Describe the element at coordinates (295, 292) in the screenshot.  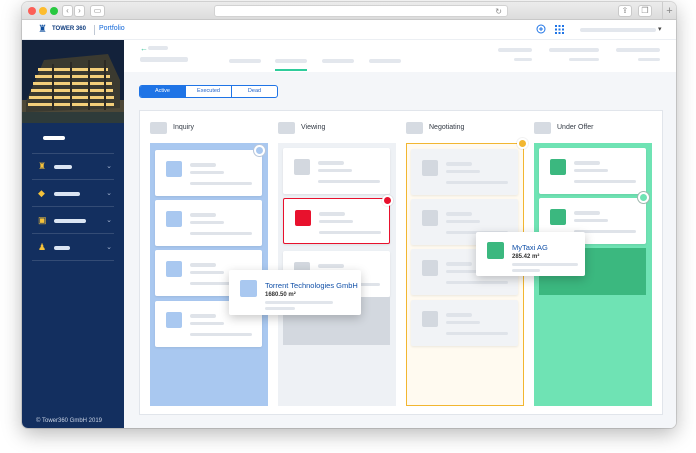
I see `dragged-card-torrent: Torrent Technologies GmbH 1680.50 m²` at that location.